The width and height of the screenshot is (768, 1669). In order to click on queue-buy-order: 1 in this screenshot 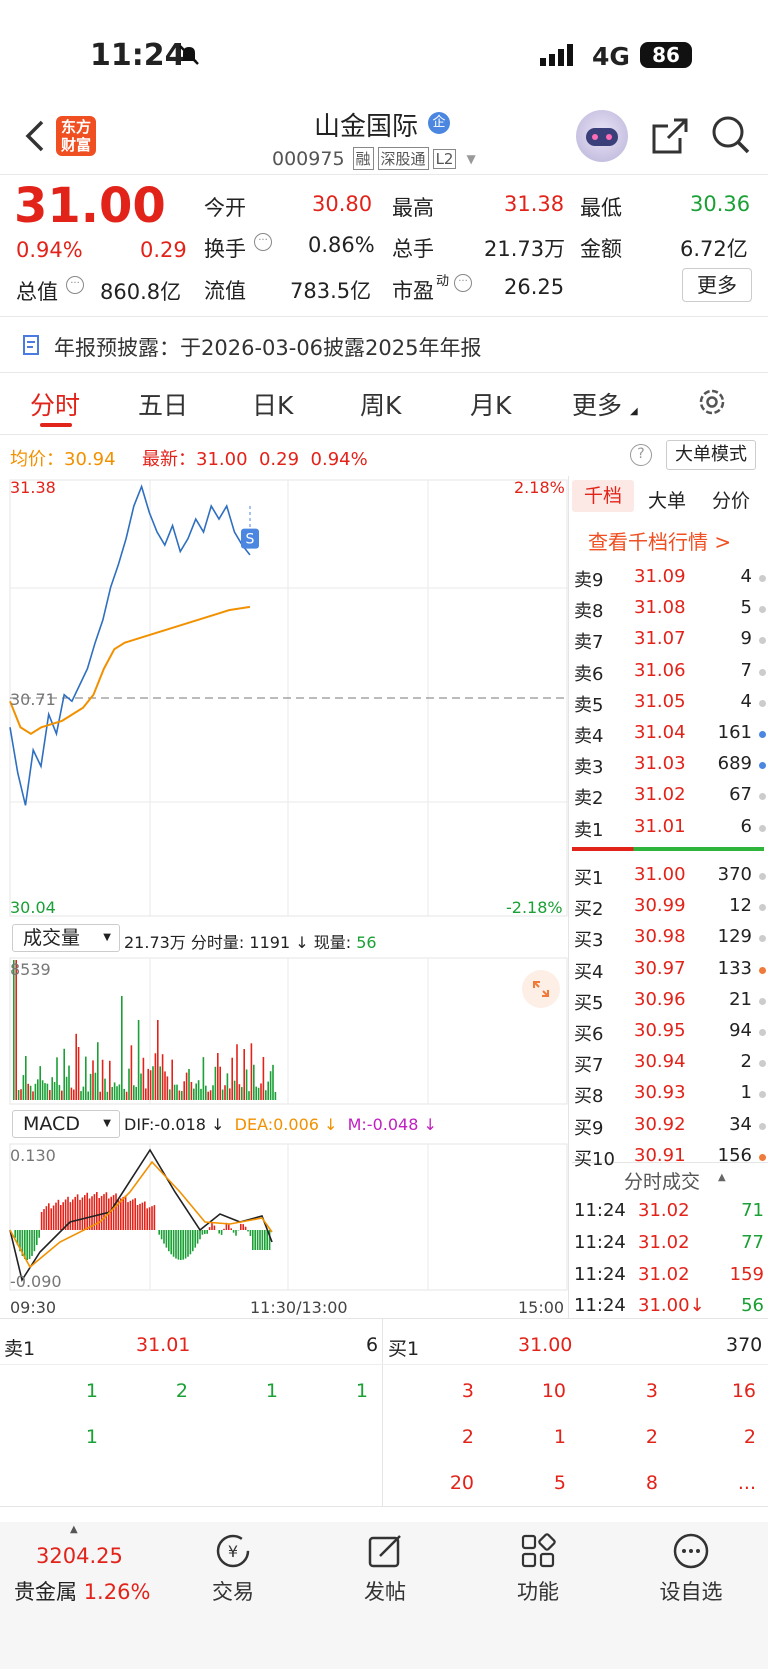, I will do `click(559, 1437)`.